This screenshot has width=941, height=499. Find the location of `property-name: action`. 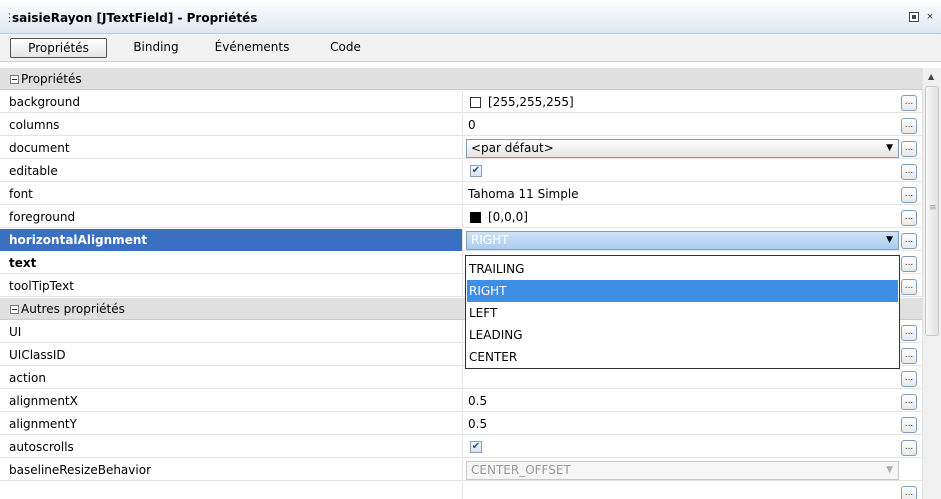

property-name: action is located at coordinates (27, 378).